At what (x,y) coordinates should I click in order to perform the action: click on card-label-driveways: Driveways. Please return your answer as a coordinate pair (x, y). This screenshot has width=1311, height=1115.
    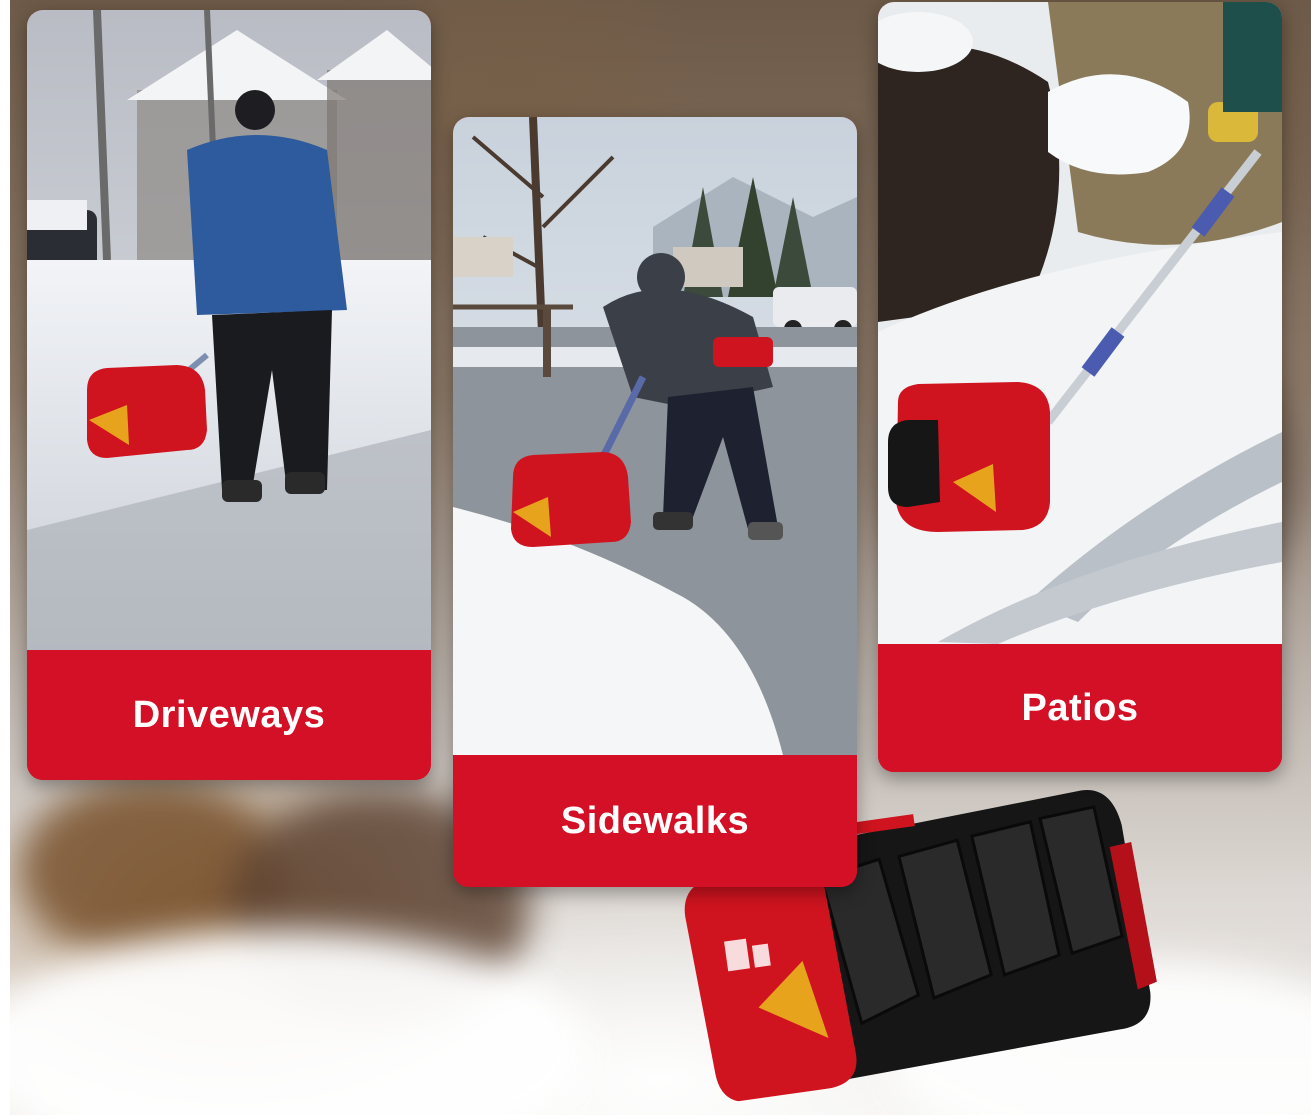
    Looking at the image, I should click on (229, 715).